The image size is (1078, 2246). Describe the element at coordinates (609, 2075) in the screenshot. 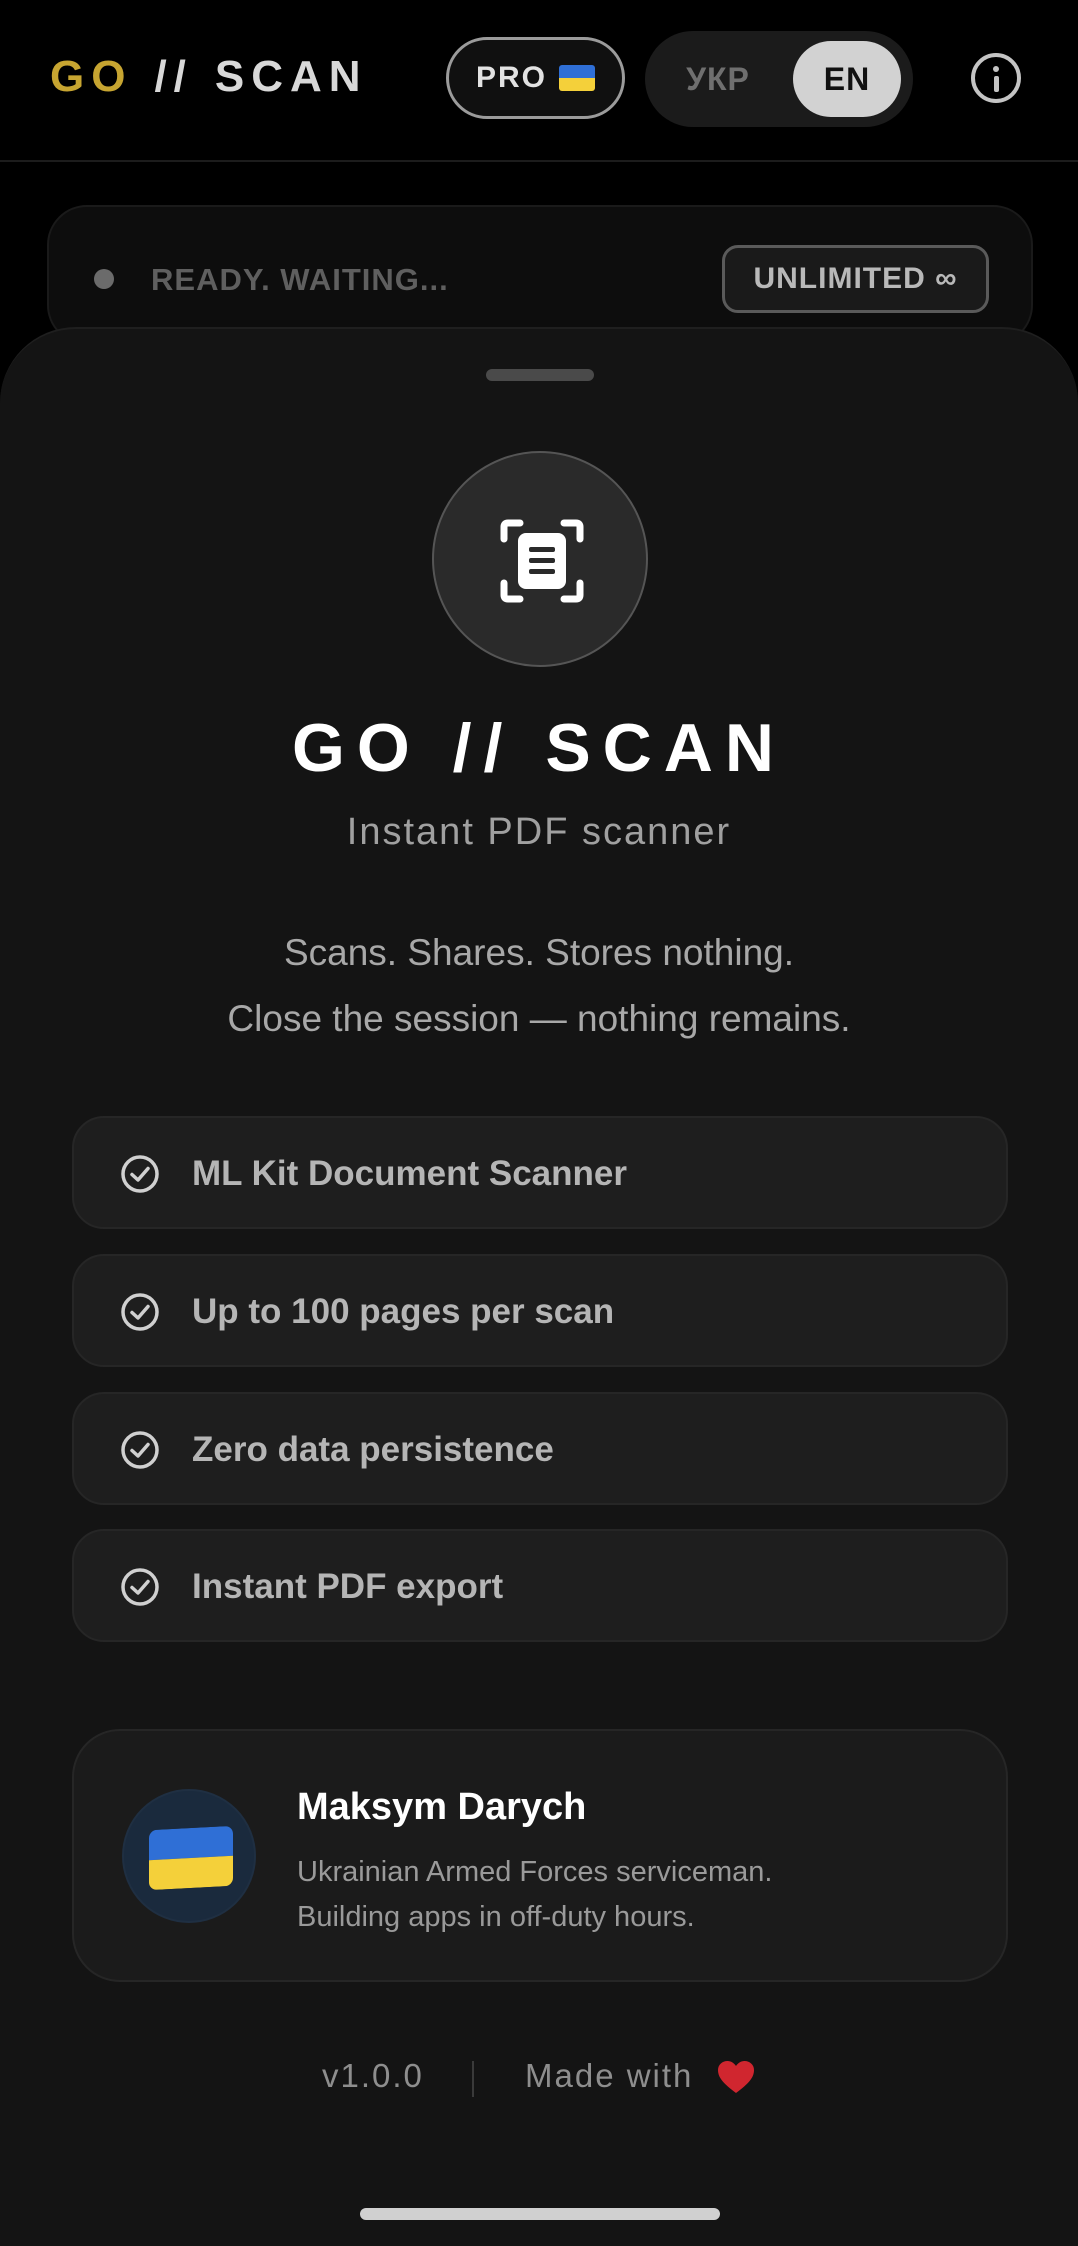

I see `made-with-label: Made with` at that location.